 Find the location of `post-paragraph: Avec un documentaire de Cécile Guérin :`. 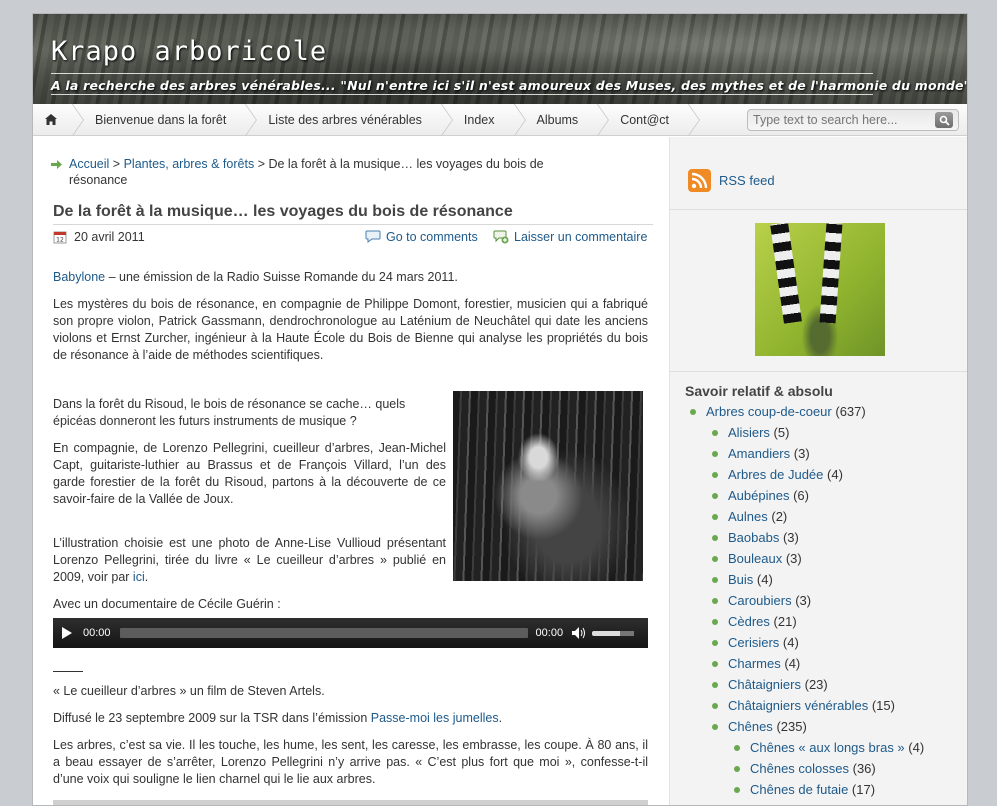

post-paragraph: Avec un documentaire de Cécile Guérin : is located at coordinates (167, 604).